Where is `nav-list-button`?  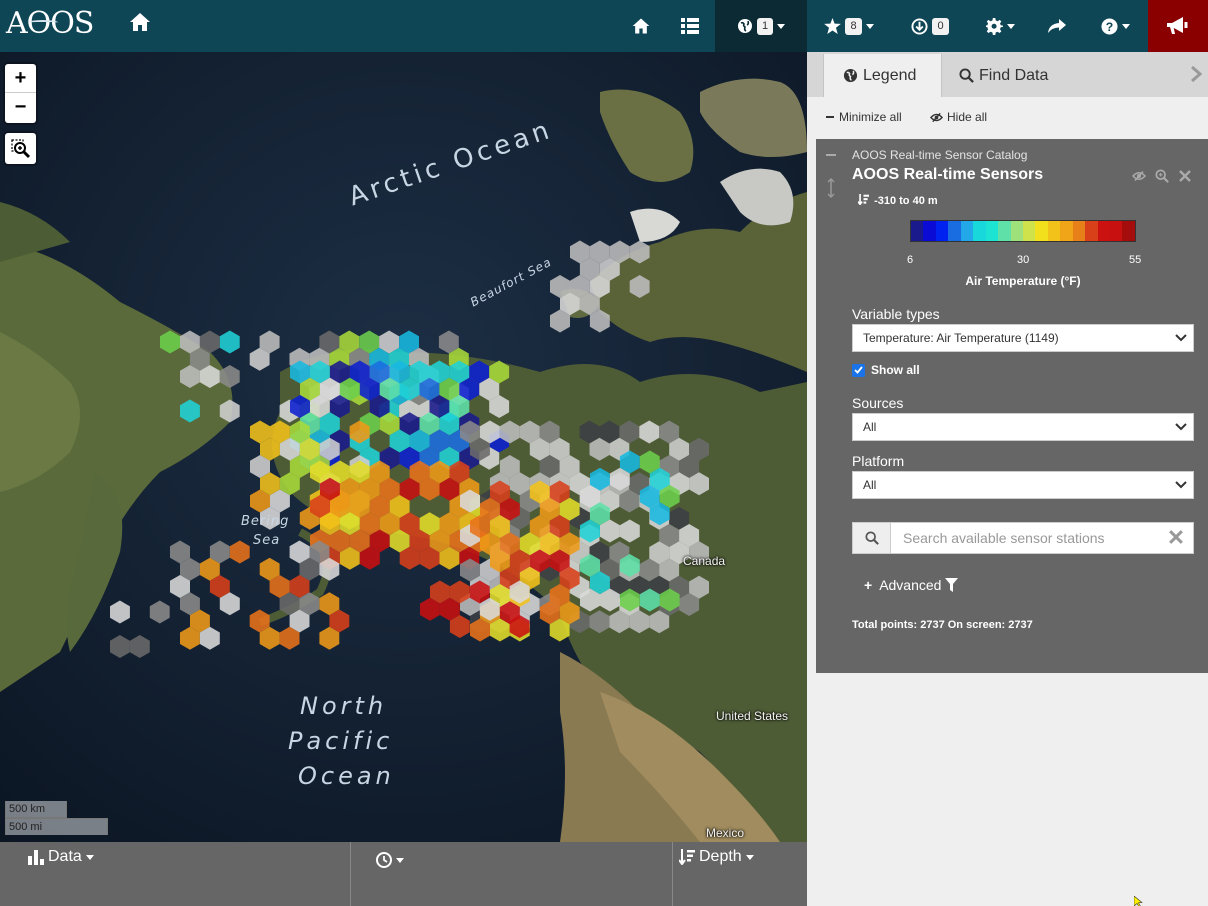
nav-list-button is located at coordinates (690, 26).